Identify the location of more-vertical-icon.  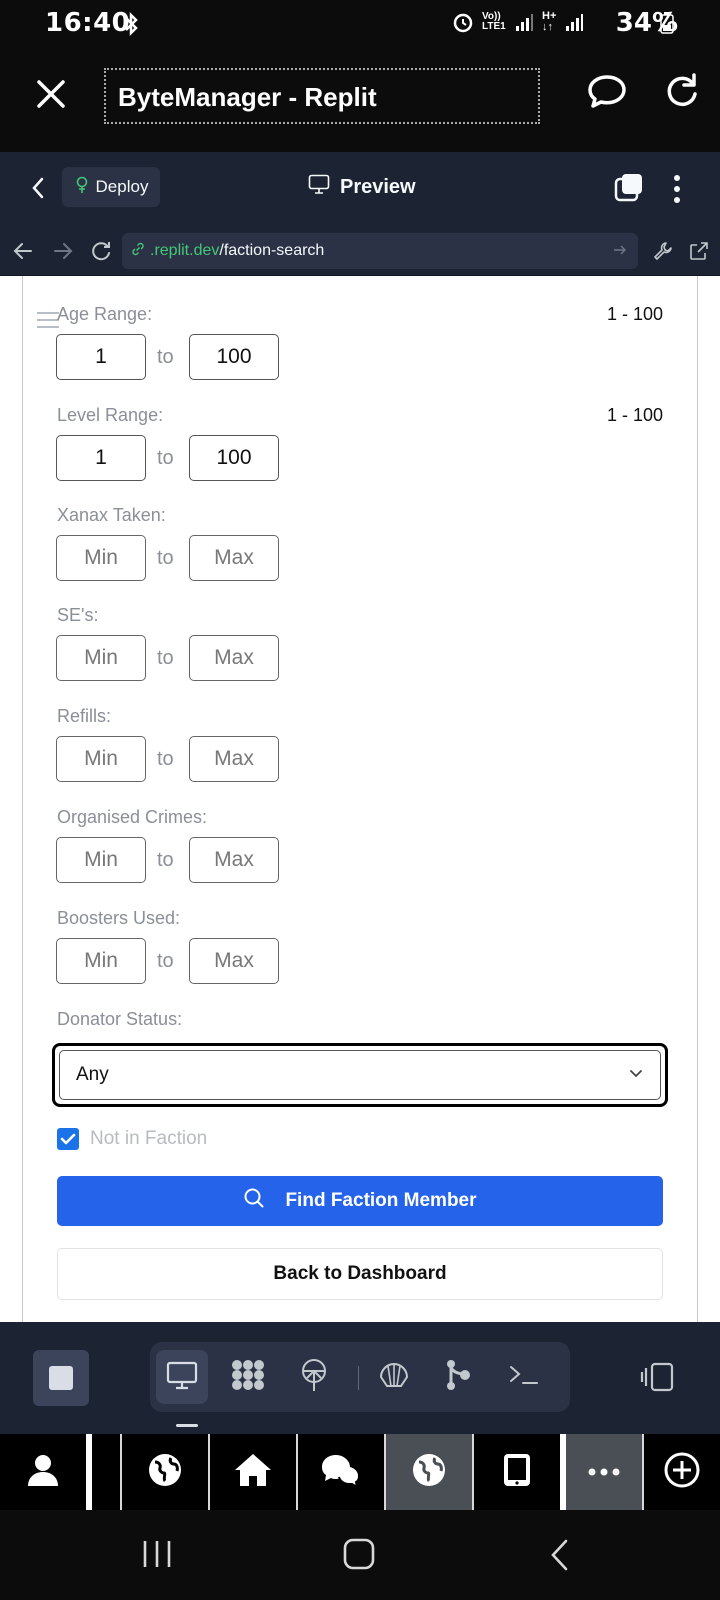
(677, 191).